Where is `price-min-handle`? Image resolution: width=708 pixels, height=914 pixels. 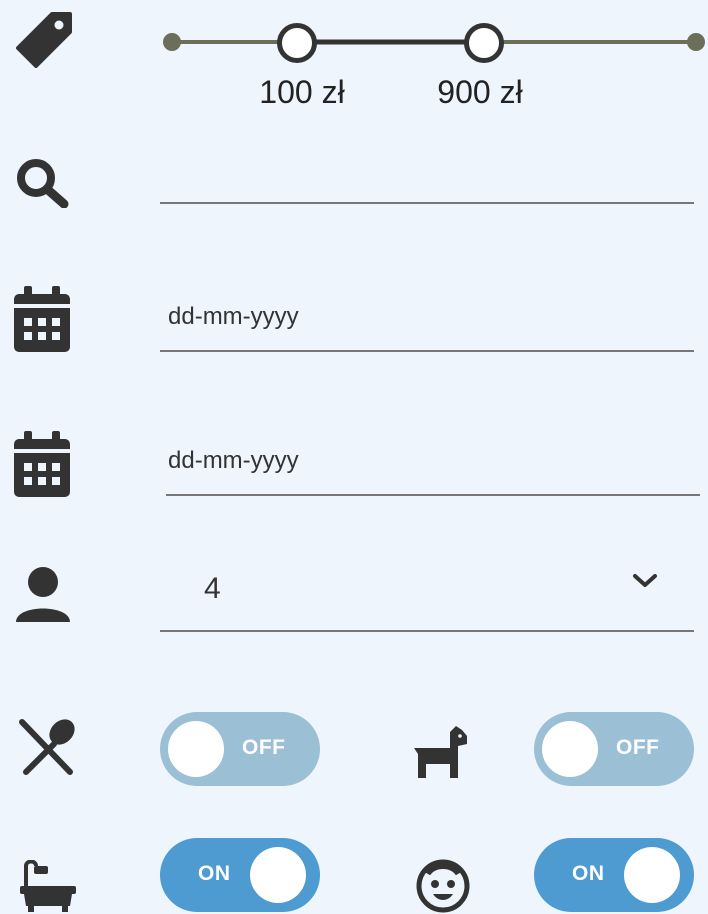
price-min-handle is located at coordinates (297, 43).